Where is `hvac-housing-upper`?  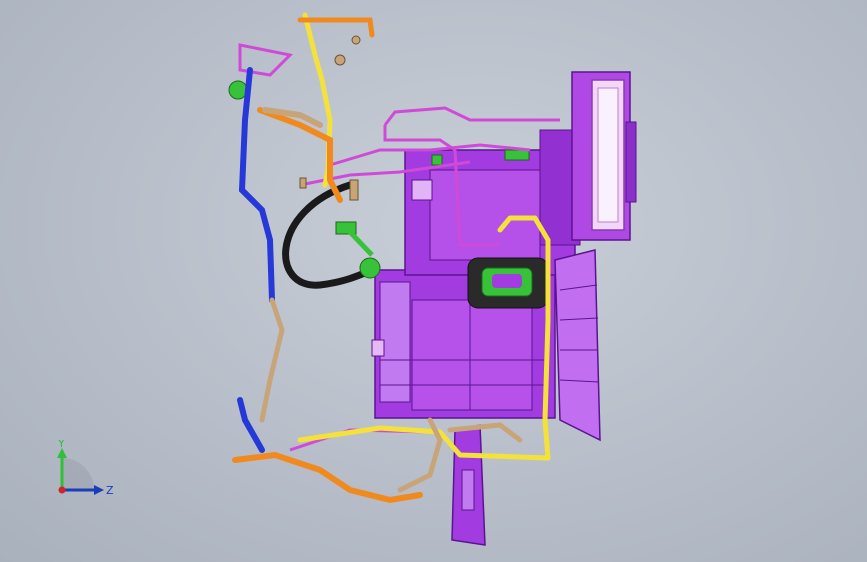
hvac-housing-upper is located at coordinates (492, 202).